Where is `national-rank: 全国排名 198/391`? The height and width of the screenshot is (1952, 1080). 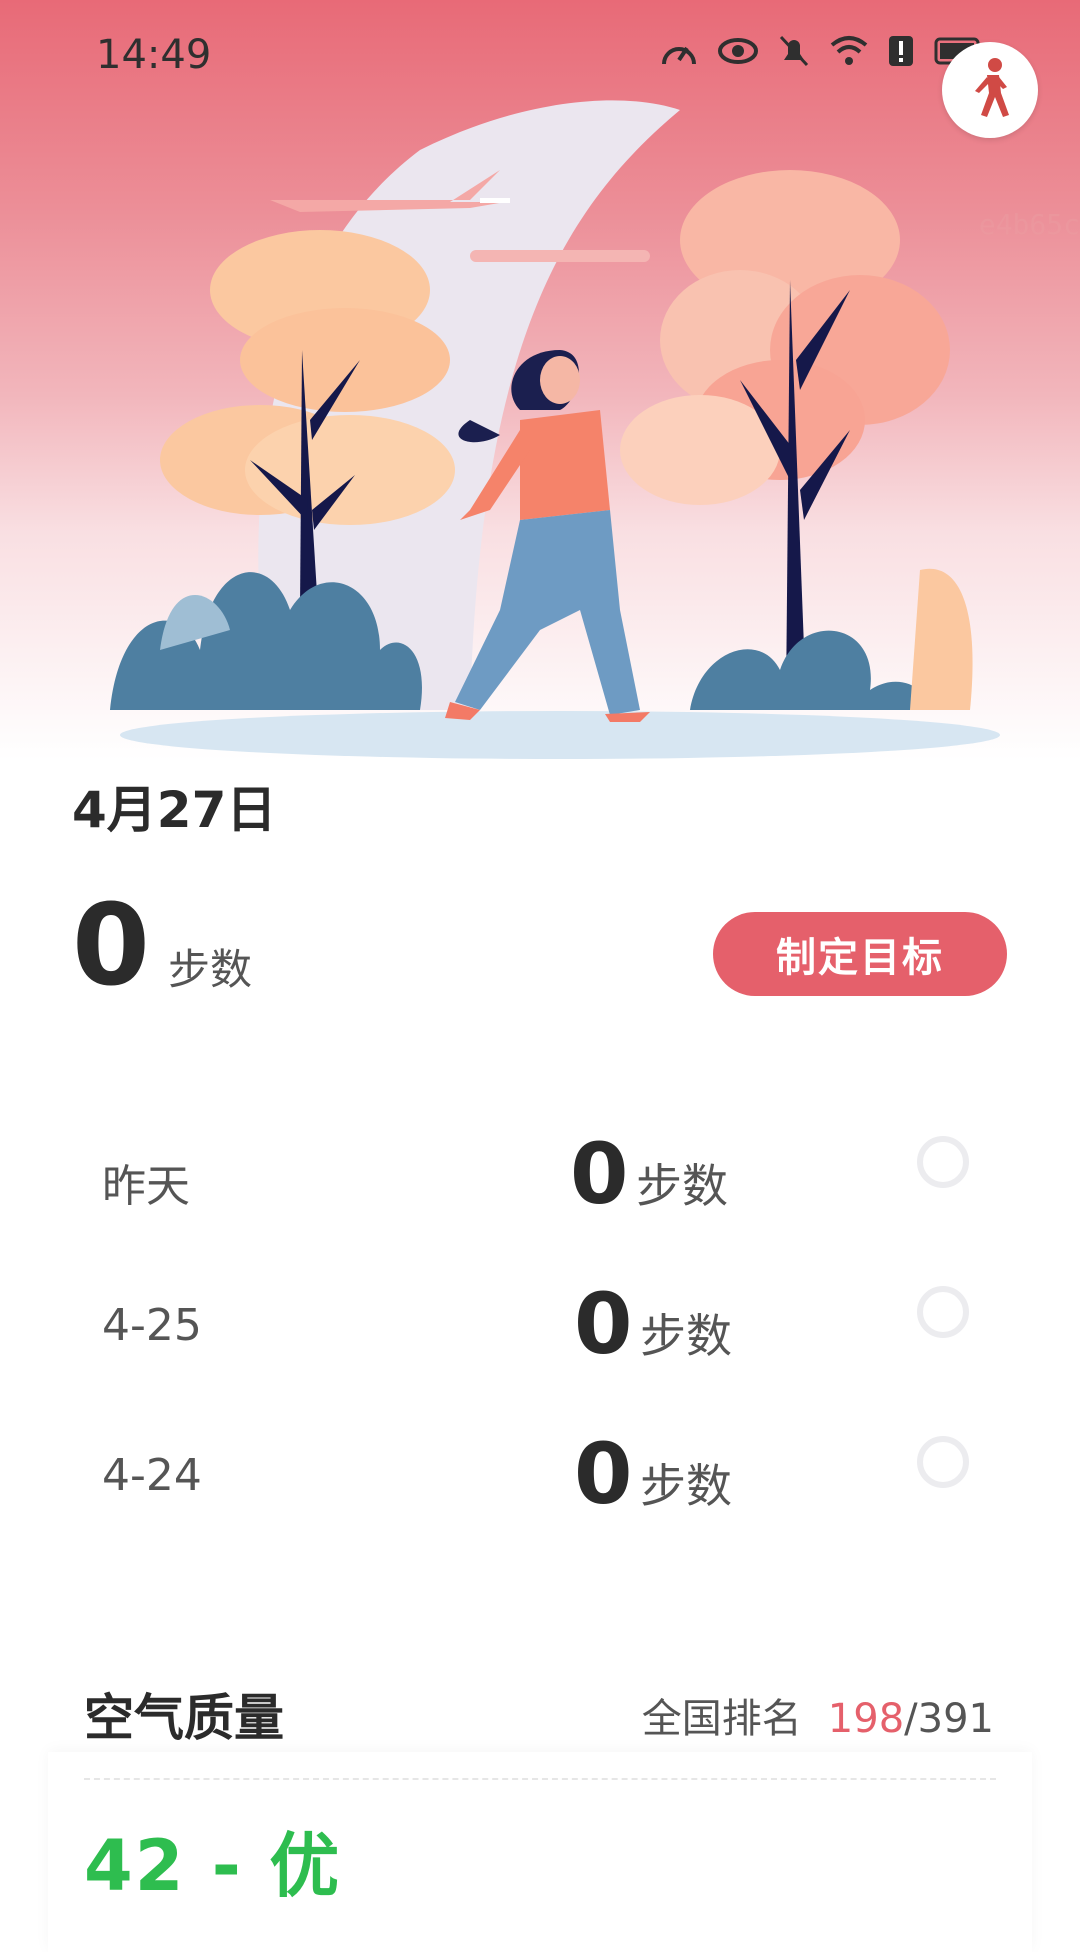 national-rank: 全国排名 198/391 is located at coordinates (818, 1715).